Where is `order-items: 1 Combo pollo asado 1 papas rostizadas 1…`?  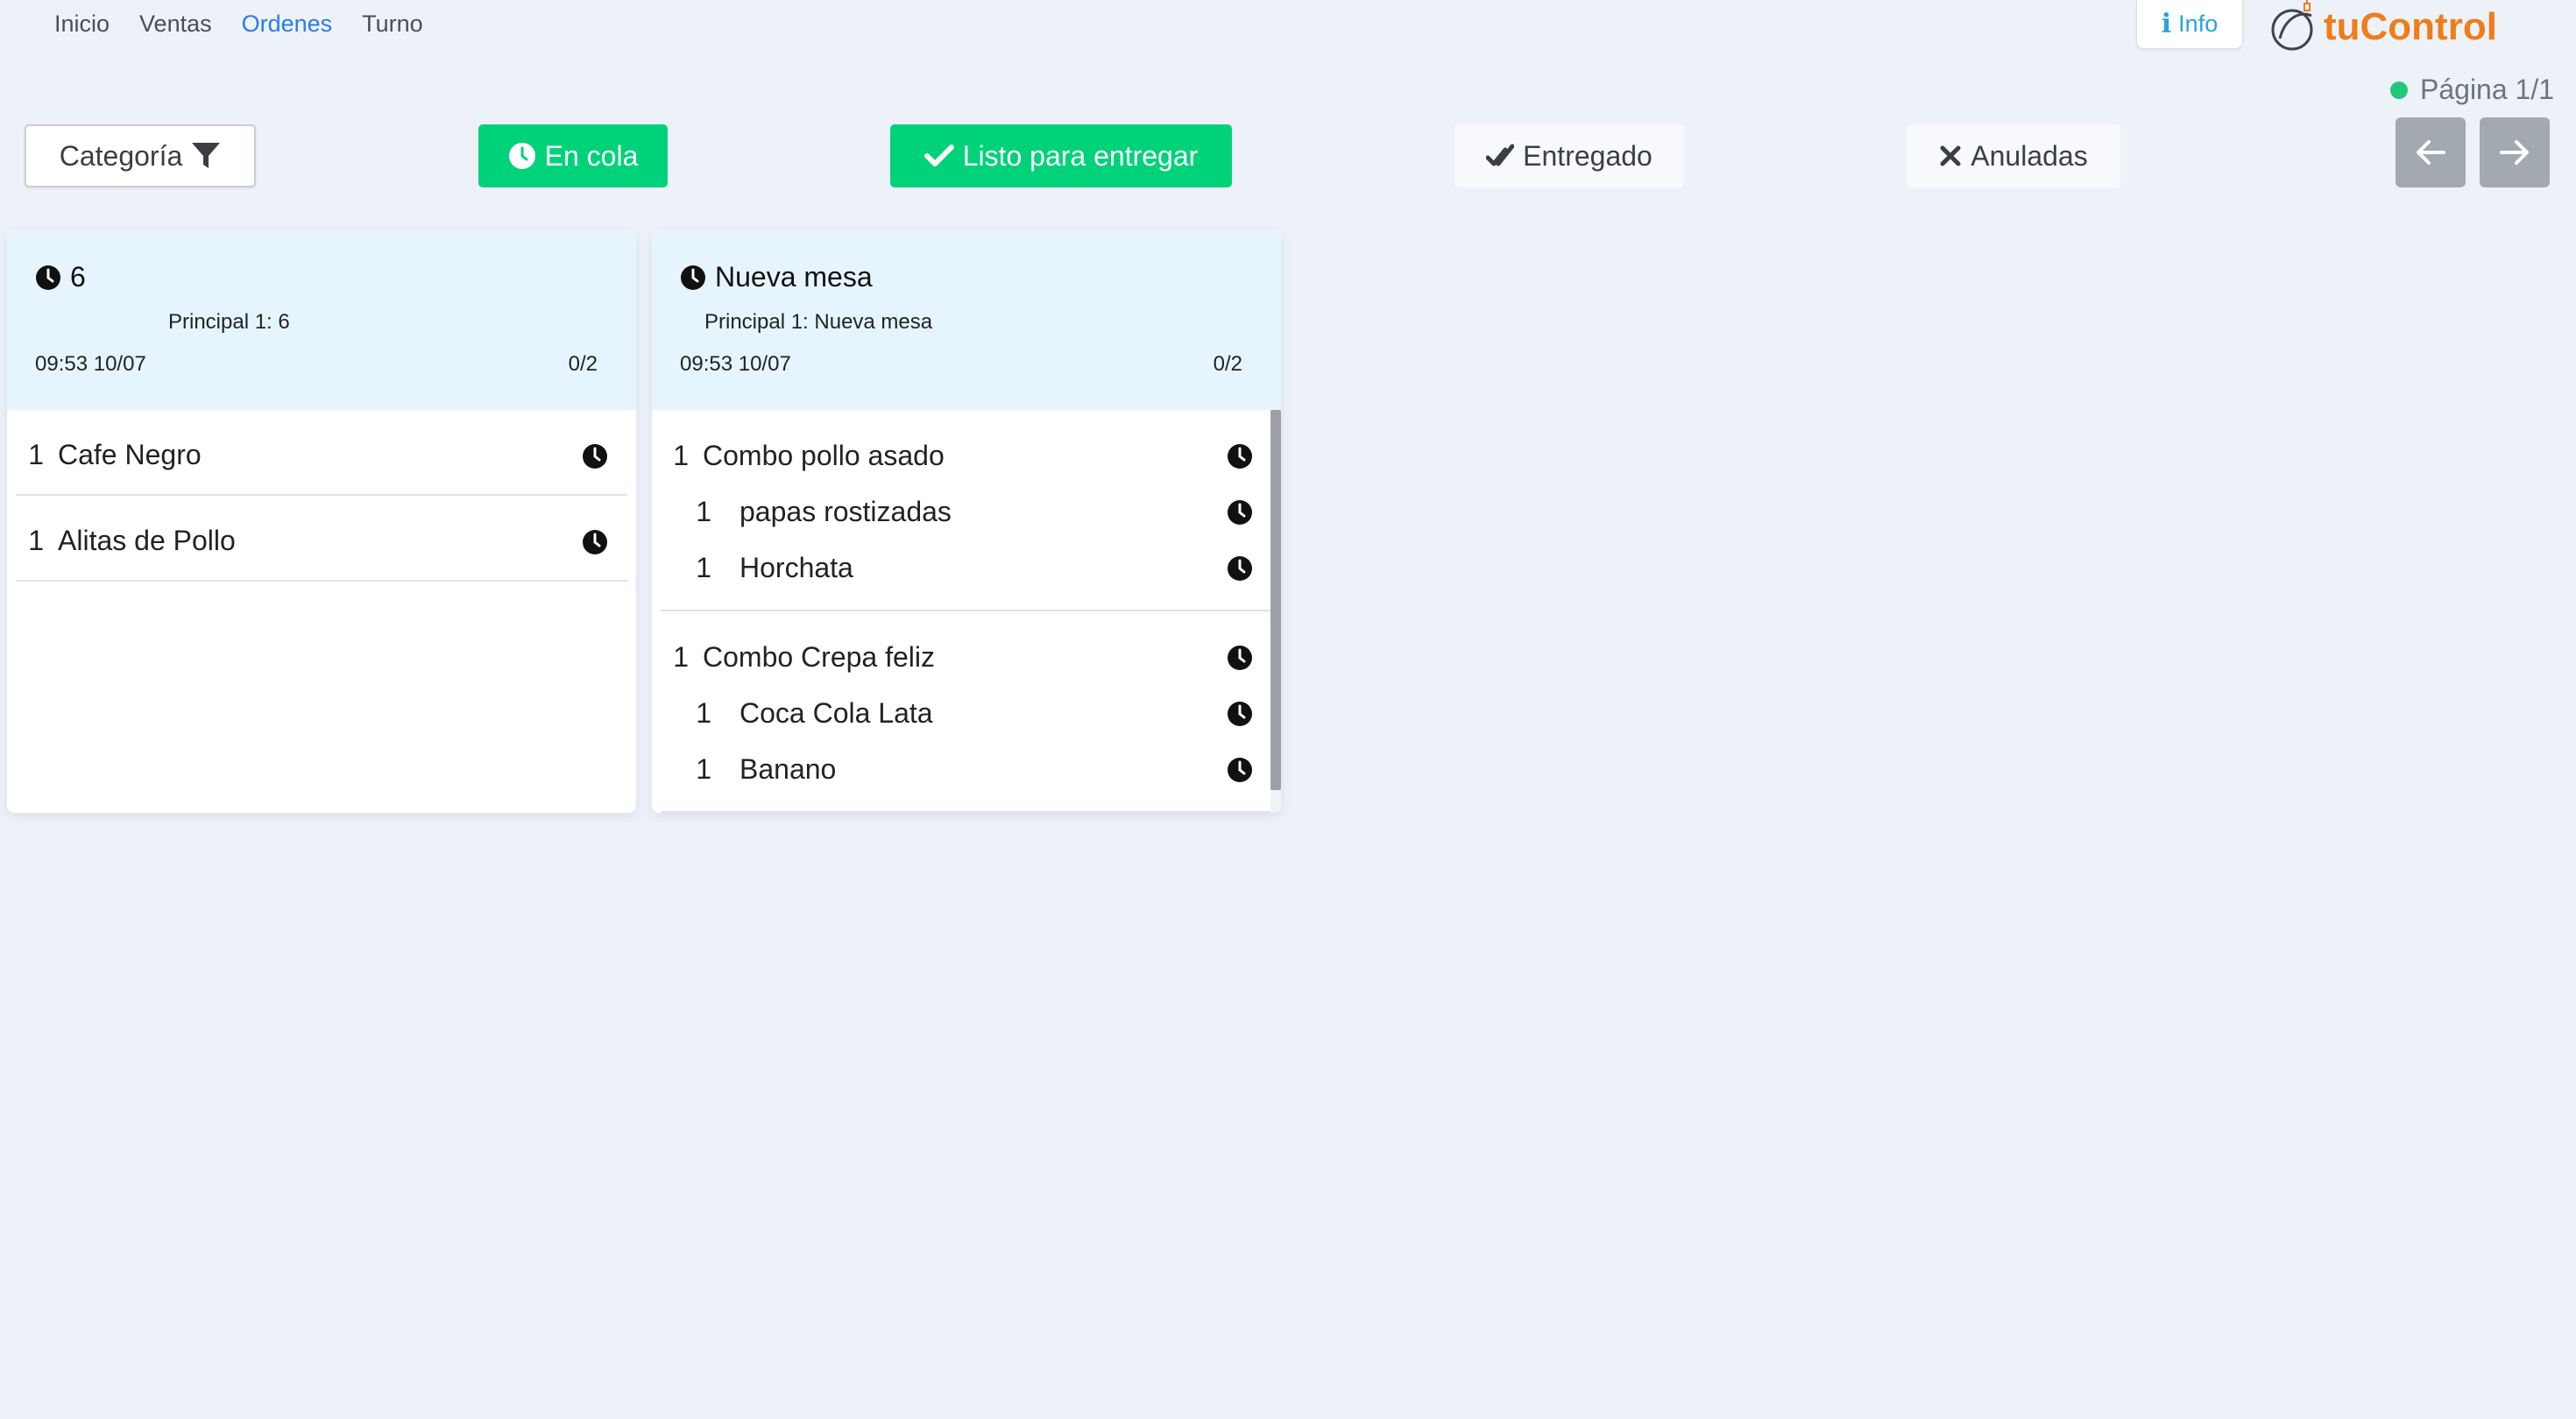
order-items: 1 Combo pollo asado 1 papas rostizadas 1… is located at coordinates (966, 611).